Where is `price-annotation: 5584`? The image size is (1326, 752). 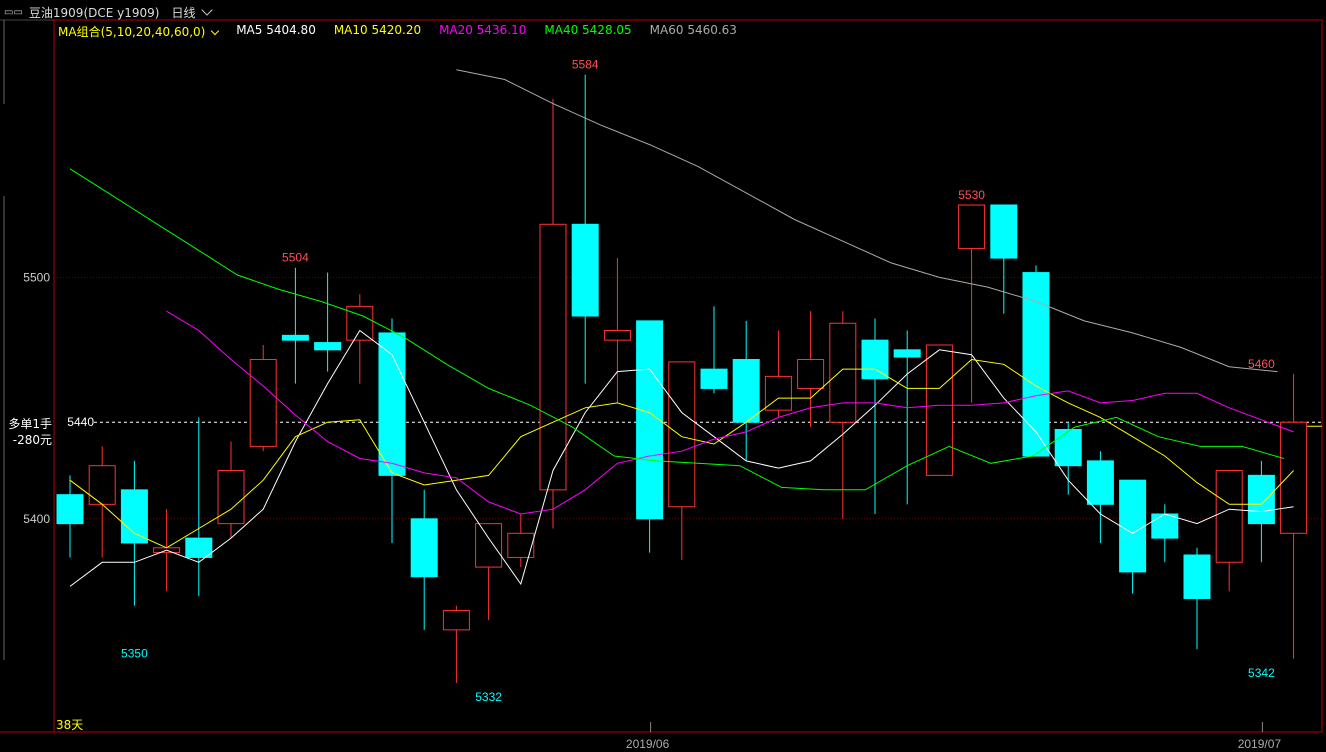 price-annotation: 5584 is located at coordinates (585, 65).